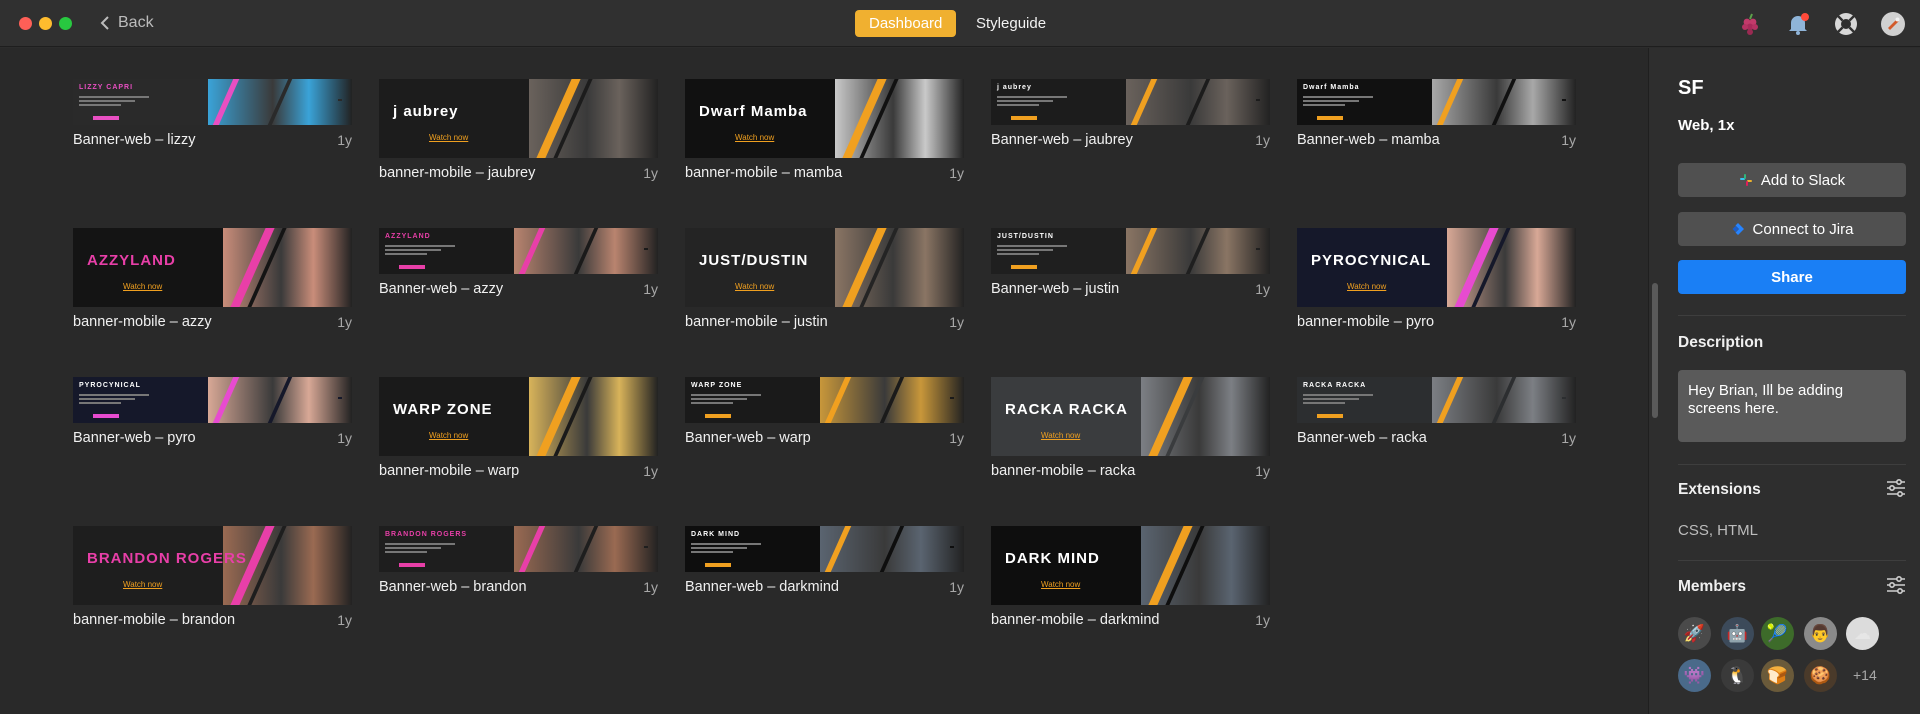 The width and height of the screenshot is (1920, 714). I want to click on banner-card: PYROCYNICAL Banner-web – pyro 1y, so click(212, 412).